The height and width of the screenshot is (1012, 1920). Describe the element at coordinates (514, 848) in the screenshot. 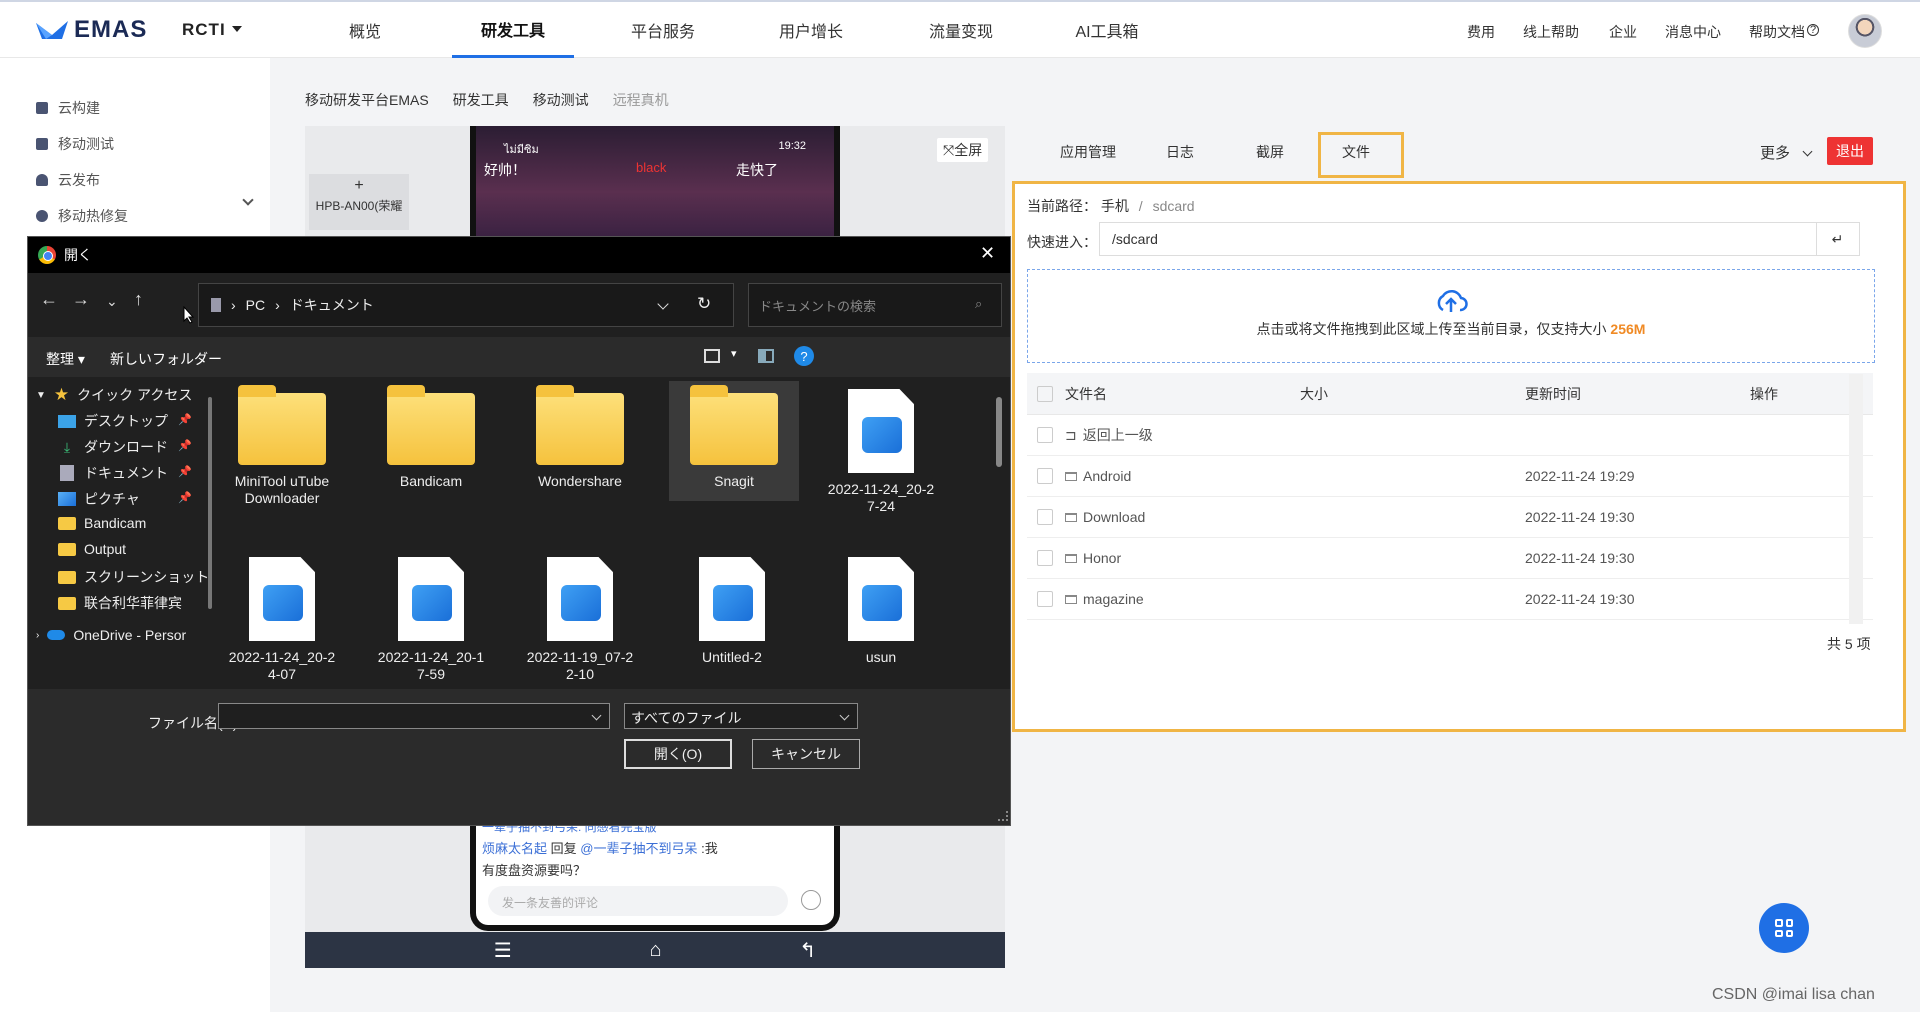

I see `comment-user: 烦麻太名起` at that location.